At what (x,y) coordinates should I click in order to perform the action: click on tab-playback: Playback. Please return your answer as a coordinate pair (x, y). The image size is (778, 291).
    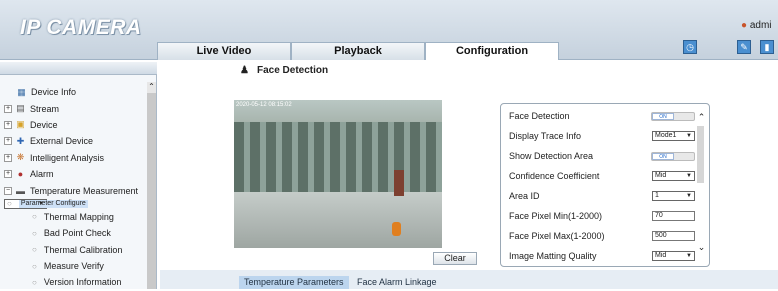
    Looking at the image, I should click on (358, 51).